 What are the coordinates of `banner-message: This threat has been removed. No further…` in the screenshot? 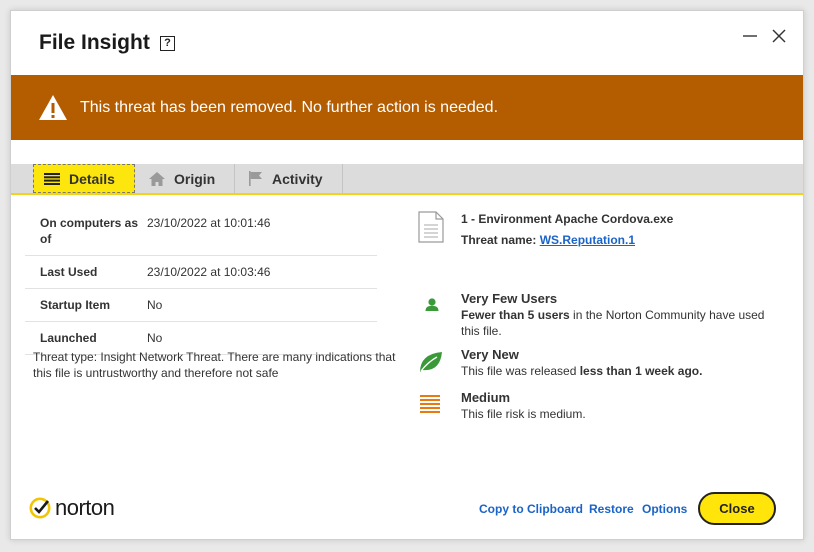 It's located at (289, 107).